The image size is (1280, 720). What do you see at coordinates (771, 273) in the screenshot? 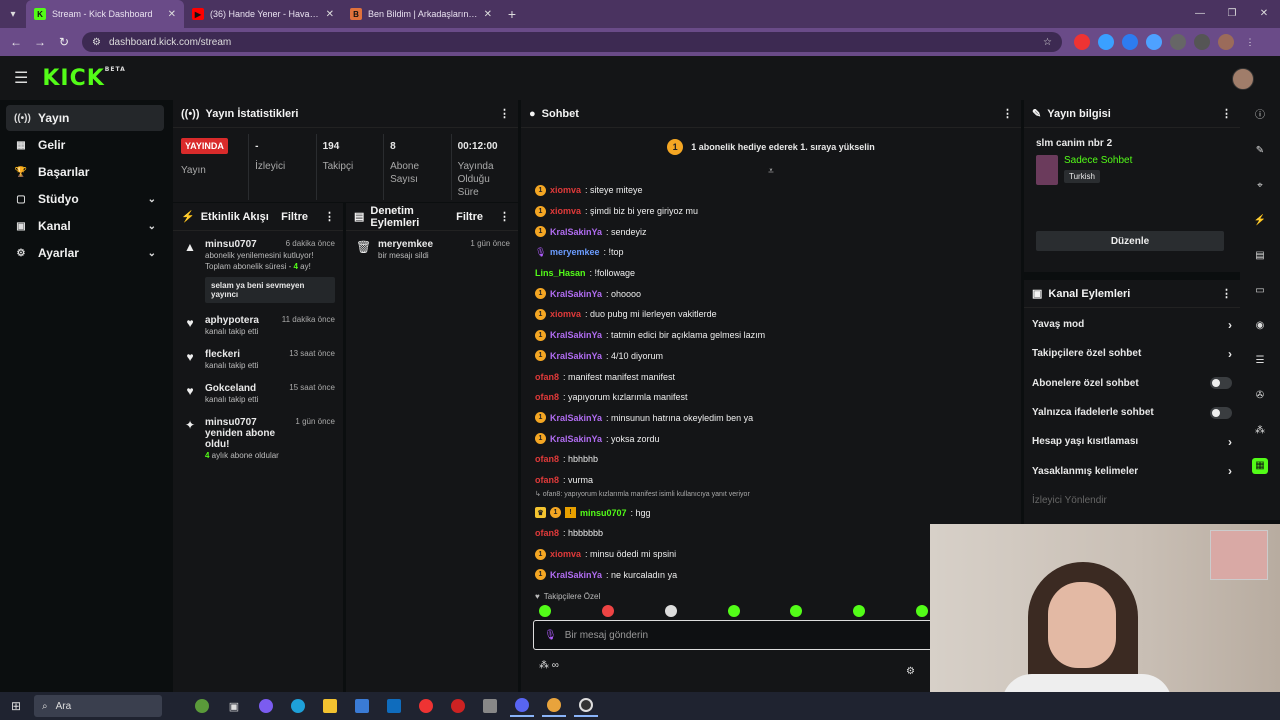
I see `chat-message: Lins_Hasan: !followage` at bounding box center [771, 273].